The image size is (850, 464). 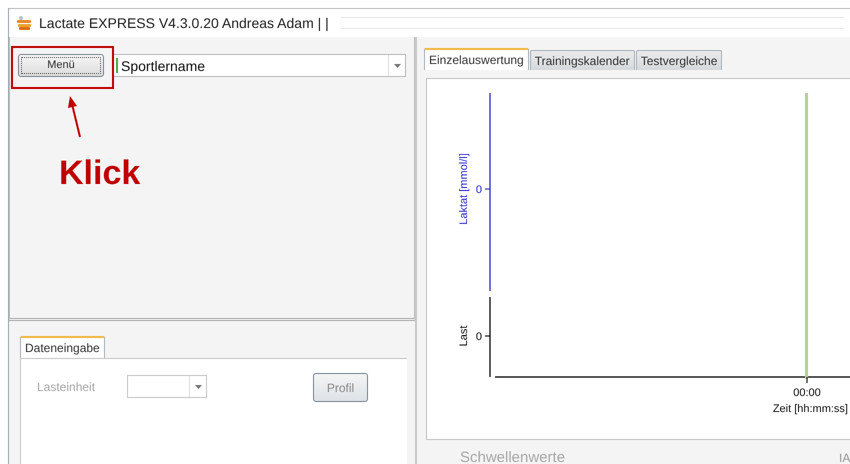 I want to click on window-title: Lactate EXPRESS V4.3.0.20 Andreas Adam | |, so click(x=184, y=23).